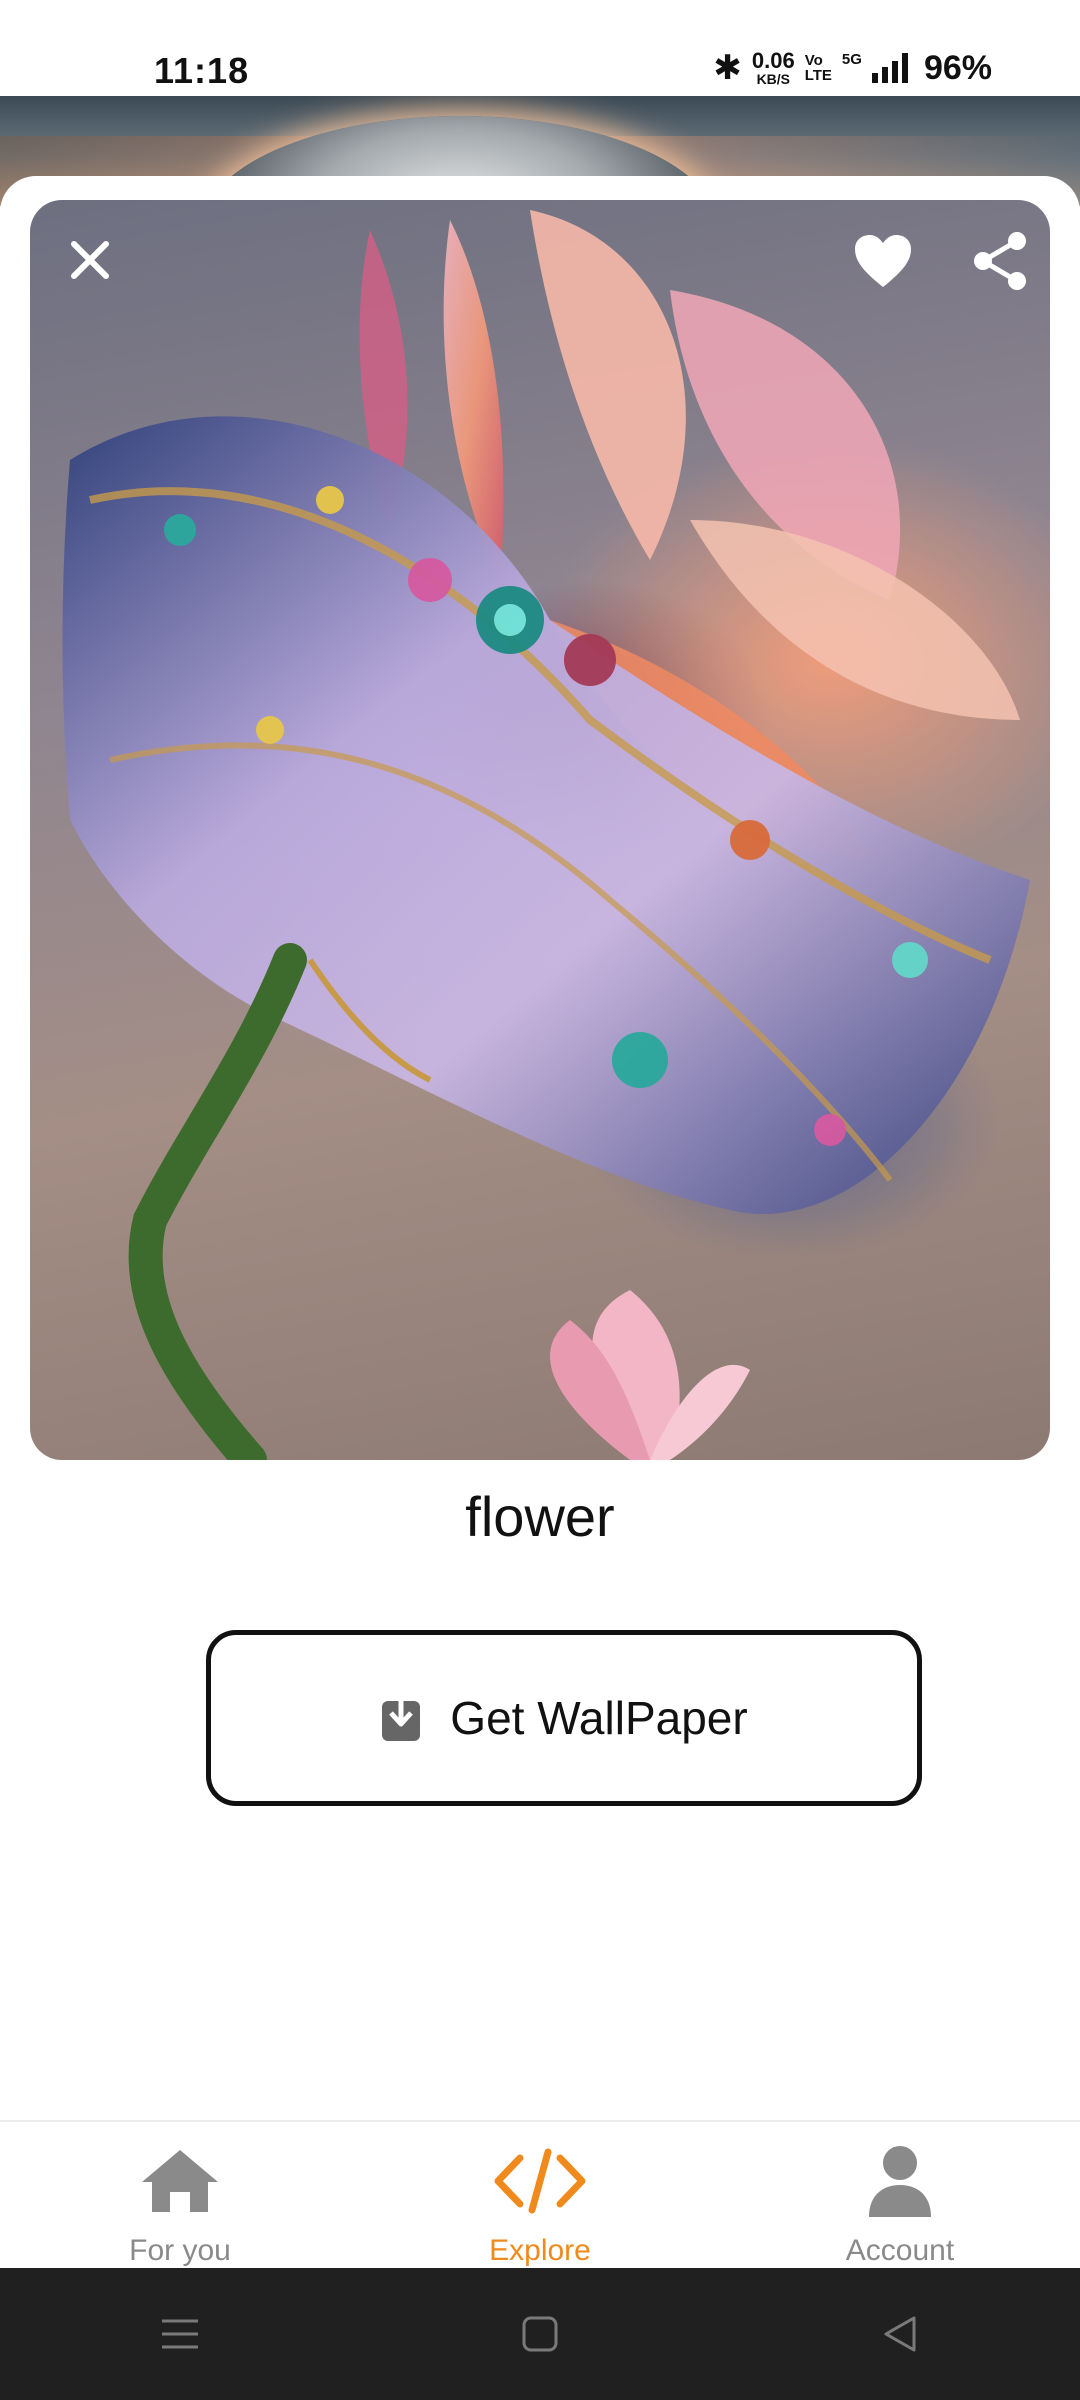 This screenshot has height=2400, width=1080. What do you see at coordinates (540, 2250) in the screenshot?
I see `nav-explore-label: Explore` at bounding box center [540, 2250].